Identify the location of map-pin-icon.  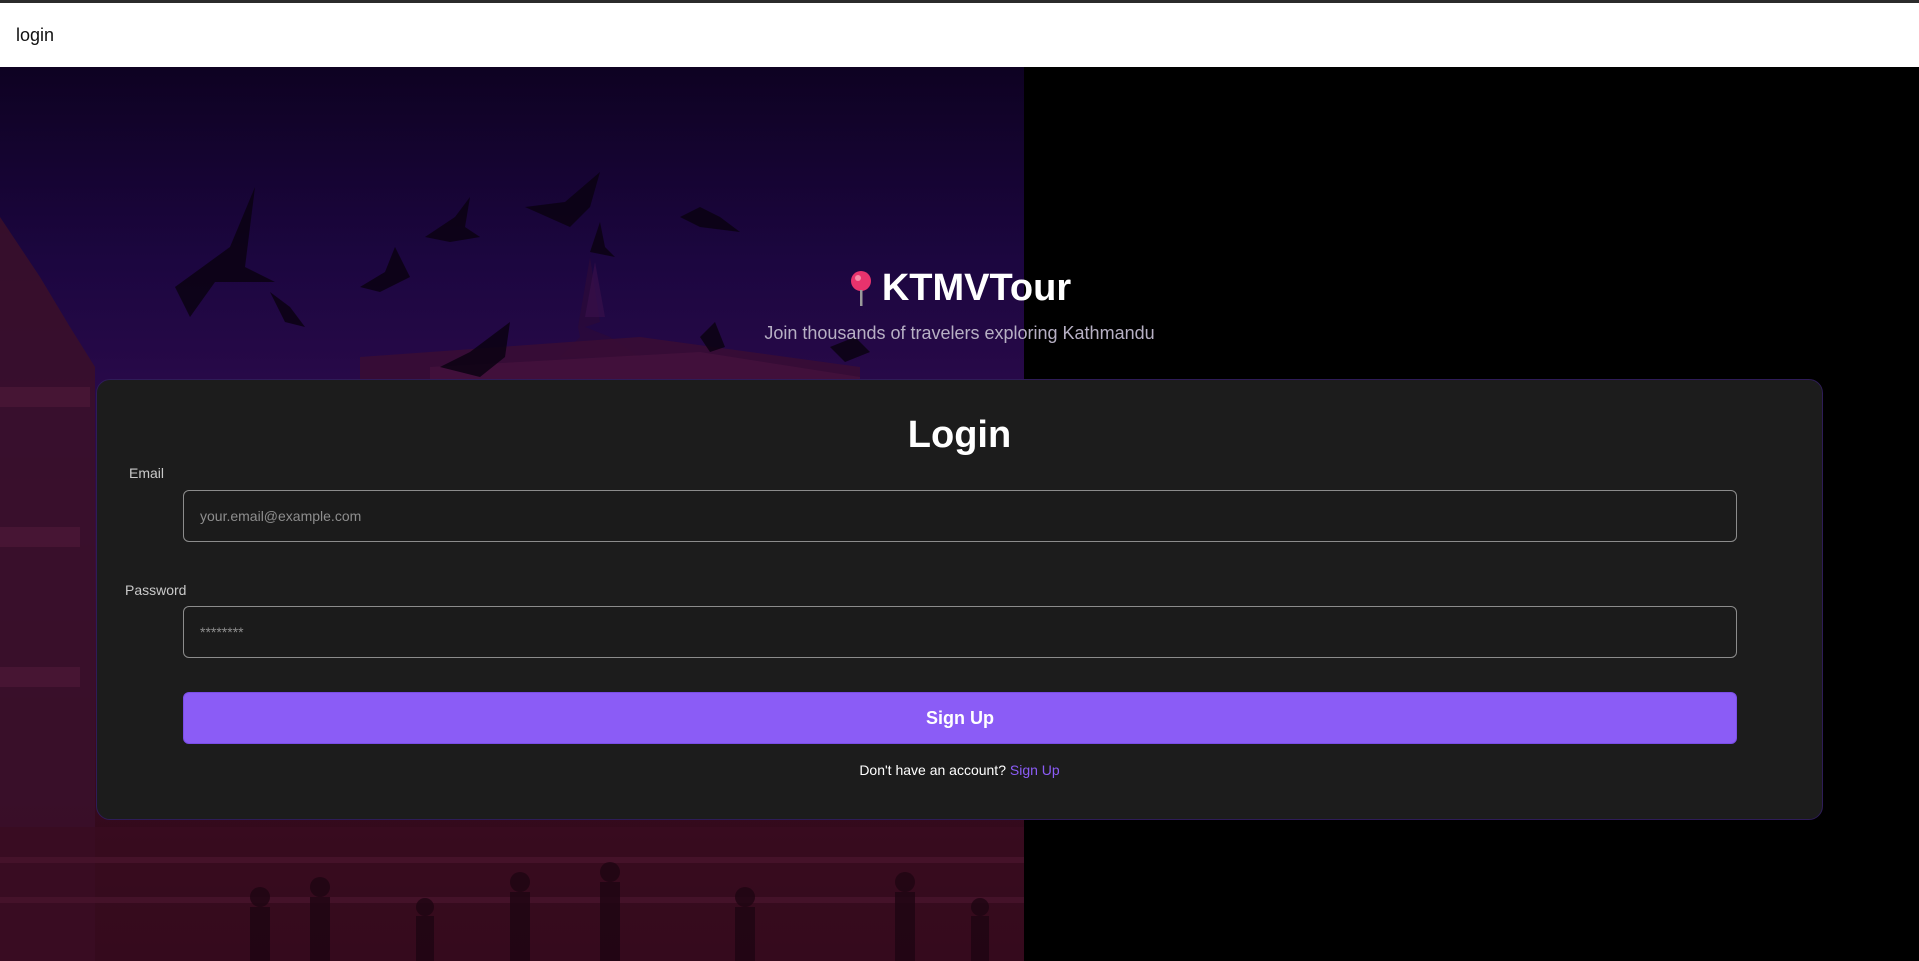
(861, 289).